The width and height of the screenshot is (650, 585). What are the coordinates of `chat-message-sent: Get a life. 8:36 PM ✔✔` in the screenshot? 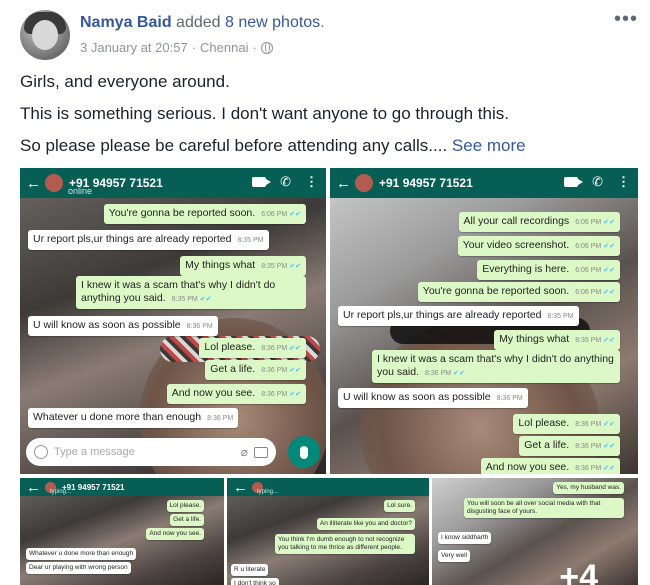 It's located at (255, 370).